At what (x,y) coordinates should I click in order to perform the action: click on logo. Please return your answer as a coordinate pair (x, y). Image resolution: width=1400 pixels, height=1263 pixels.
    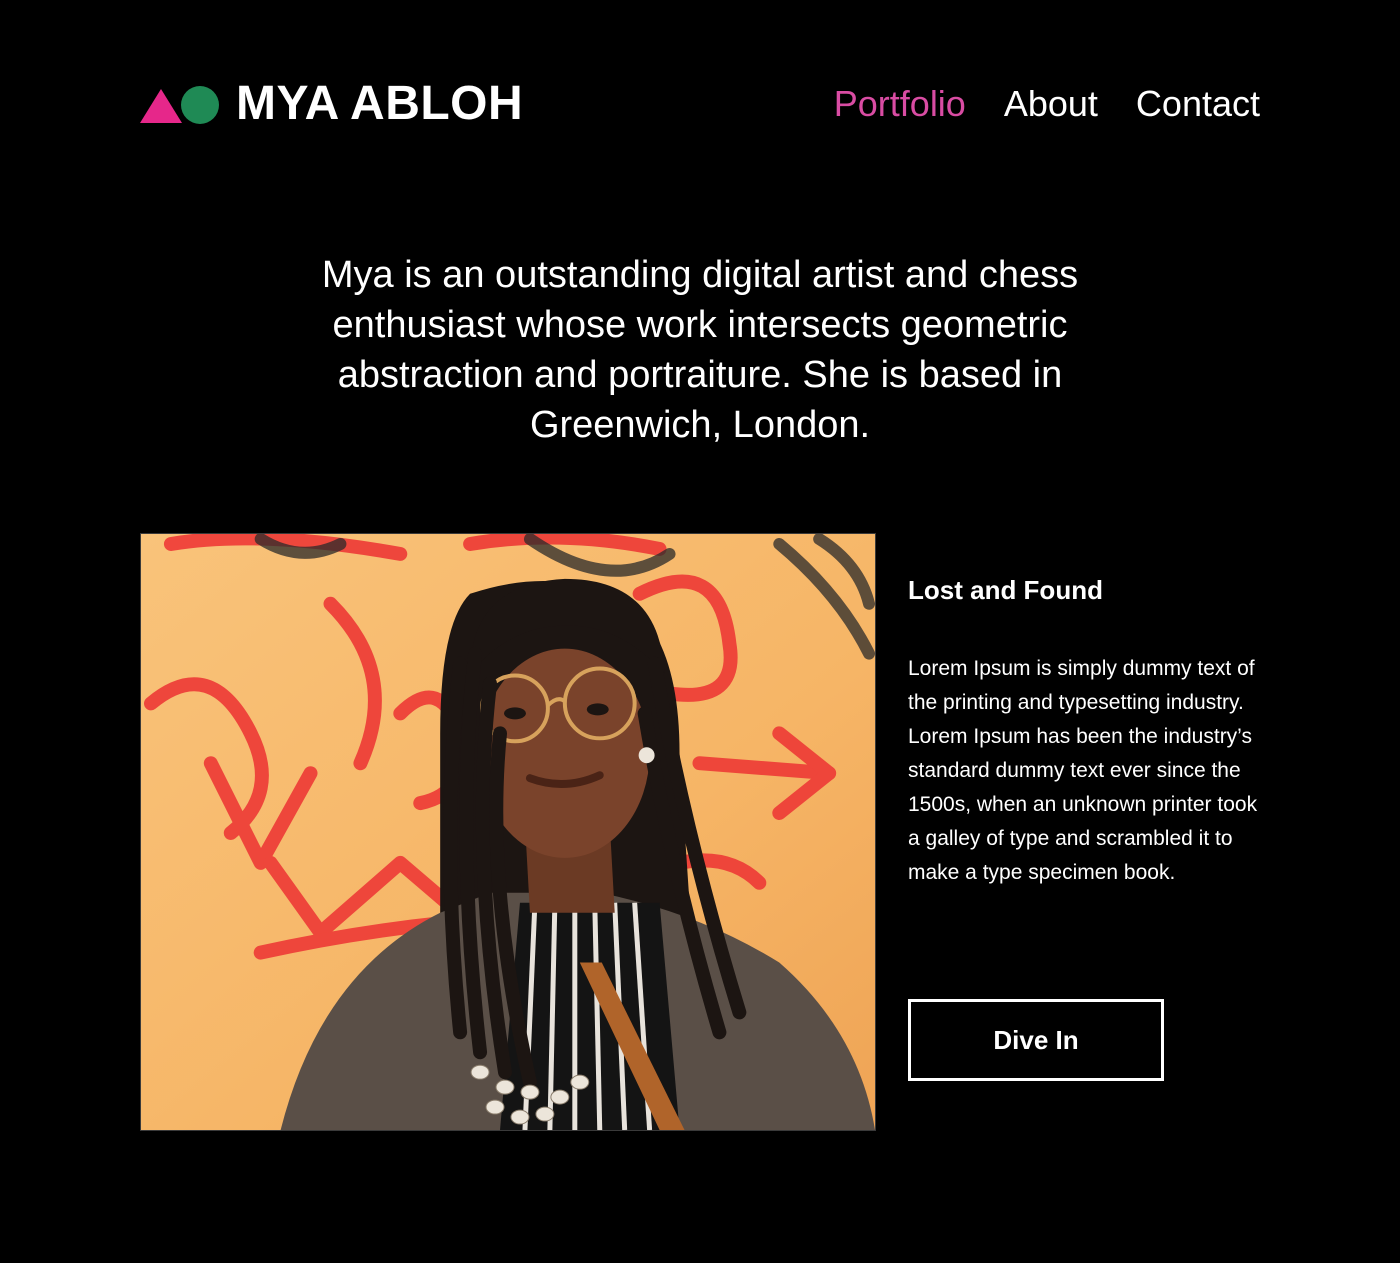
    Looking at the image, I should click on (180, 104).